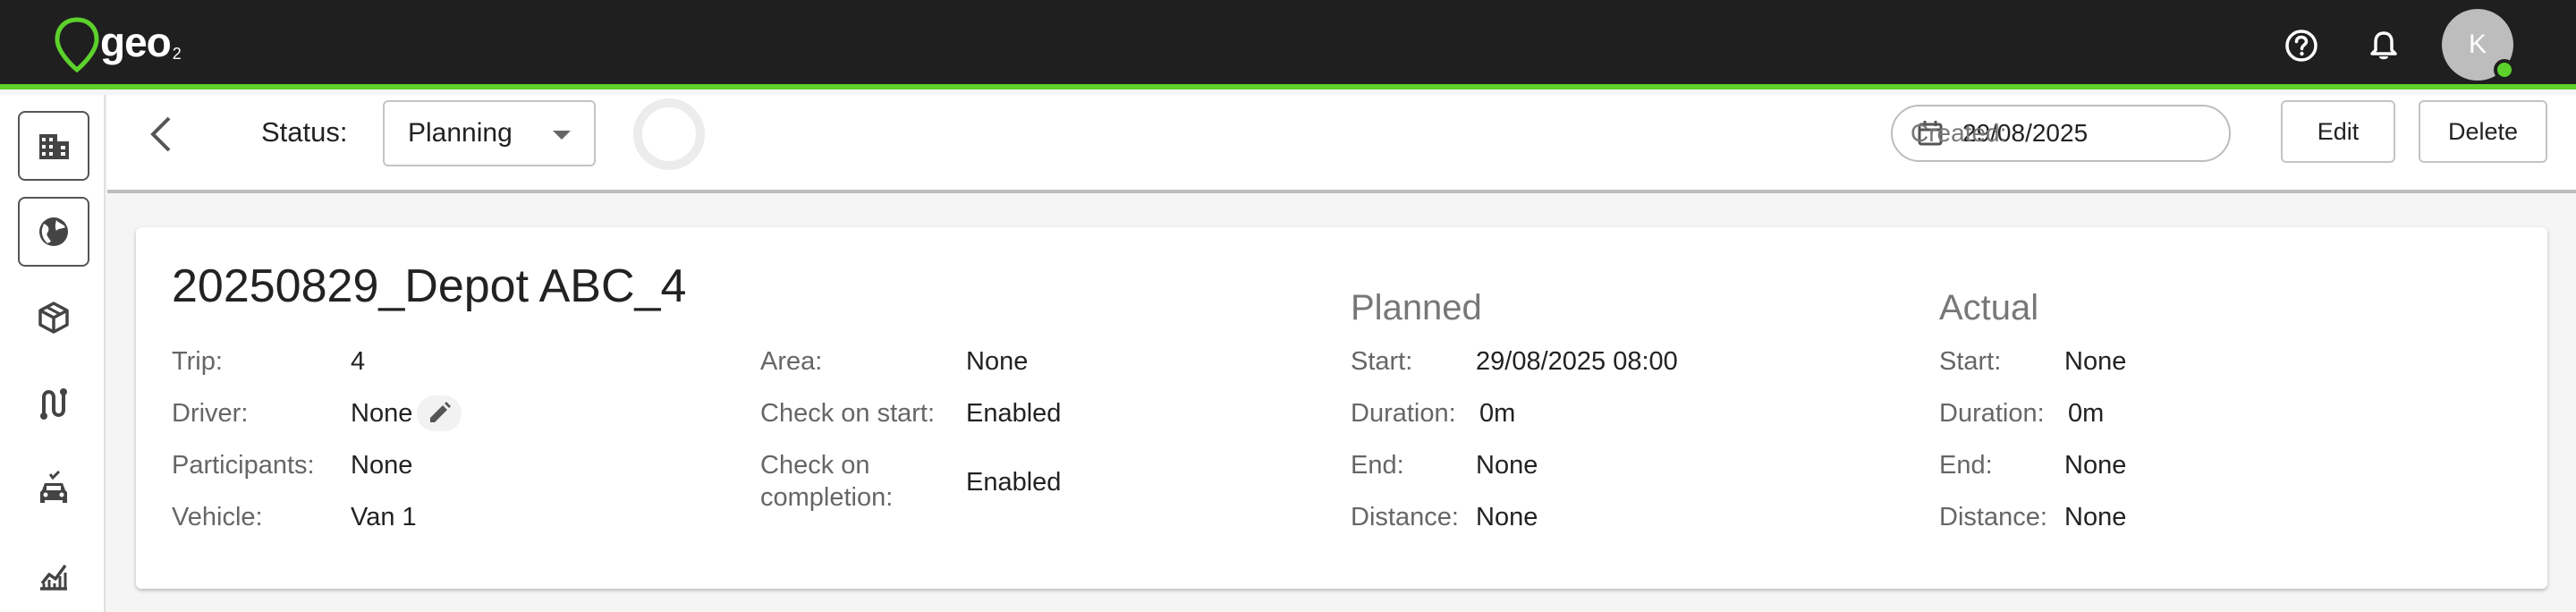  Describe the element at coordinates (210, 414) in the screenshot. I see `driver-label: Driver:` at that location.